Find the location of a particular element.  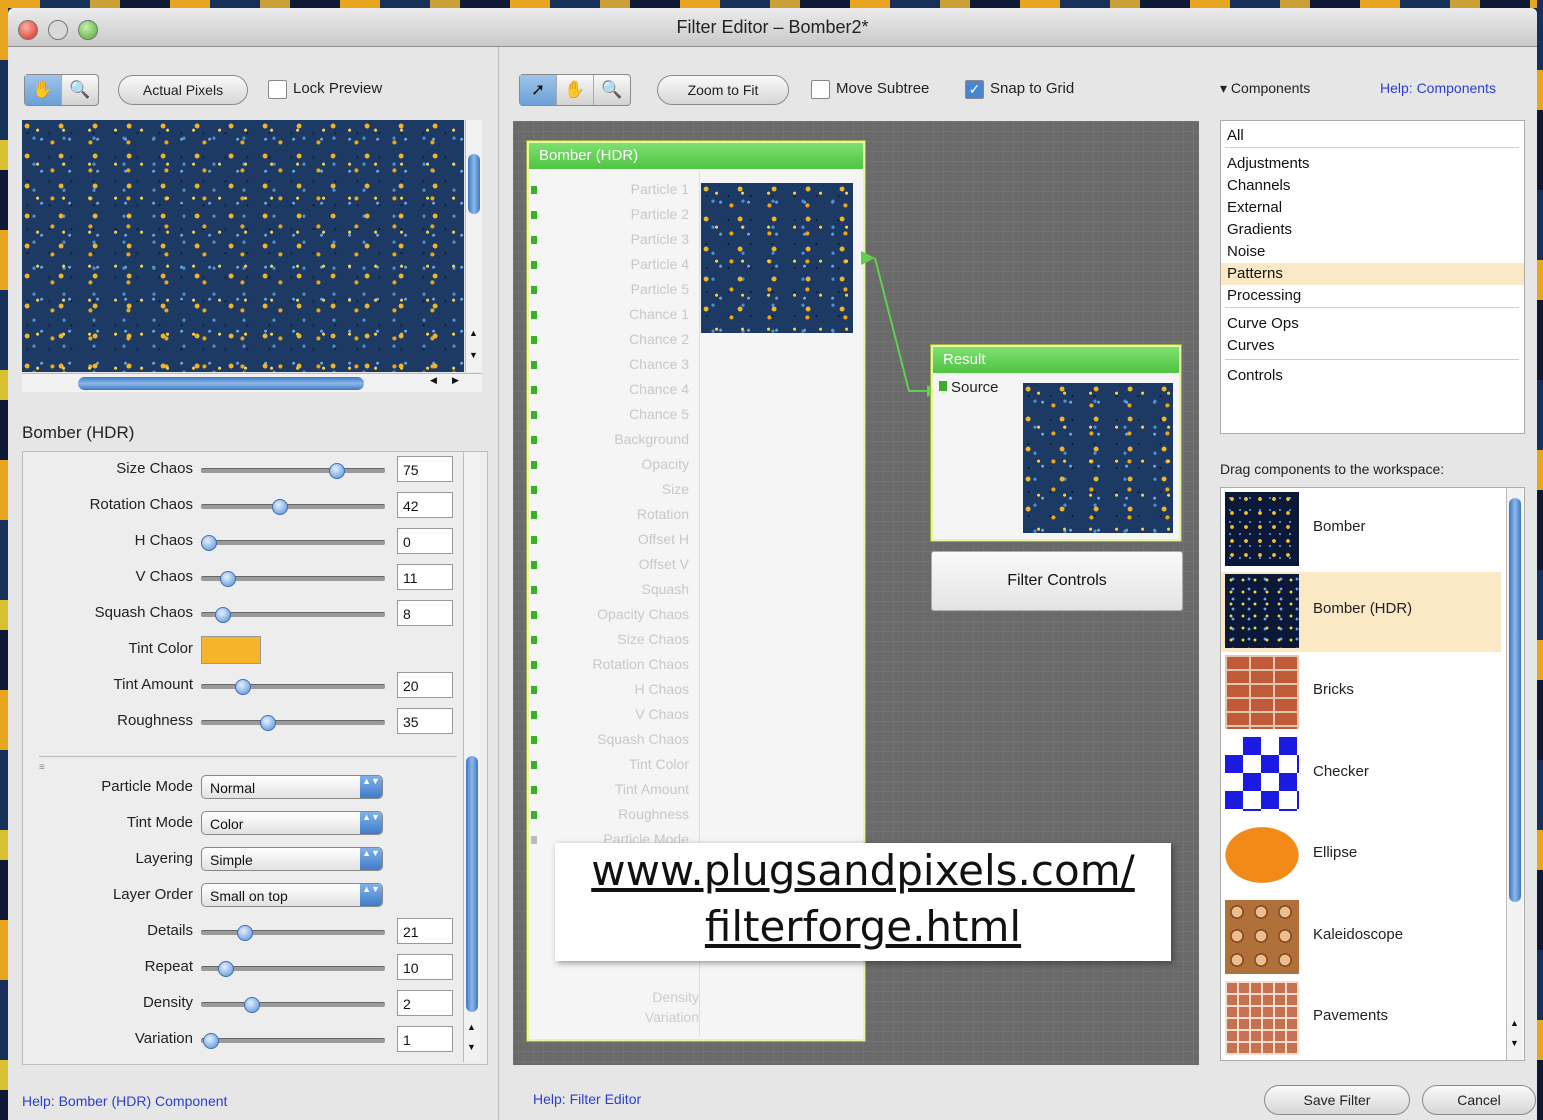

component-scrollbar: ▲ ▼ is located at coordinates (1514, 774).